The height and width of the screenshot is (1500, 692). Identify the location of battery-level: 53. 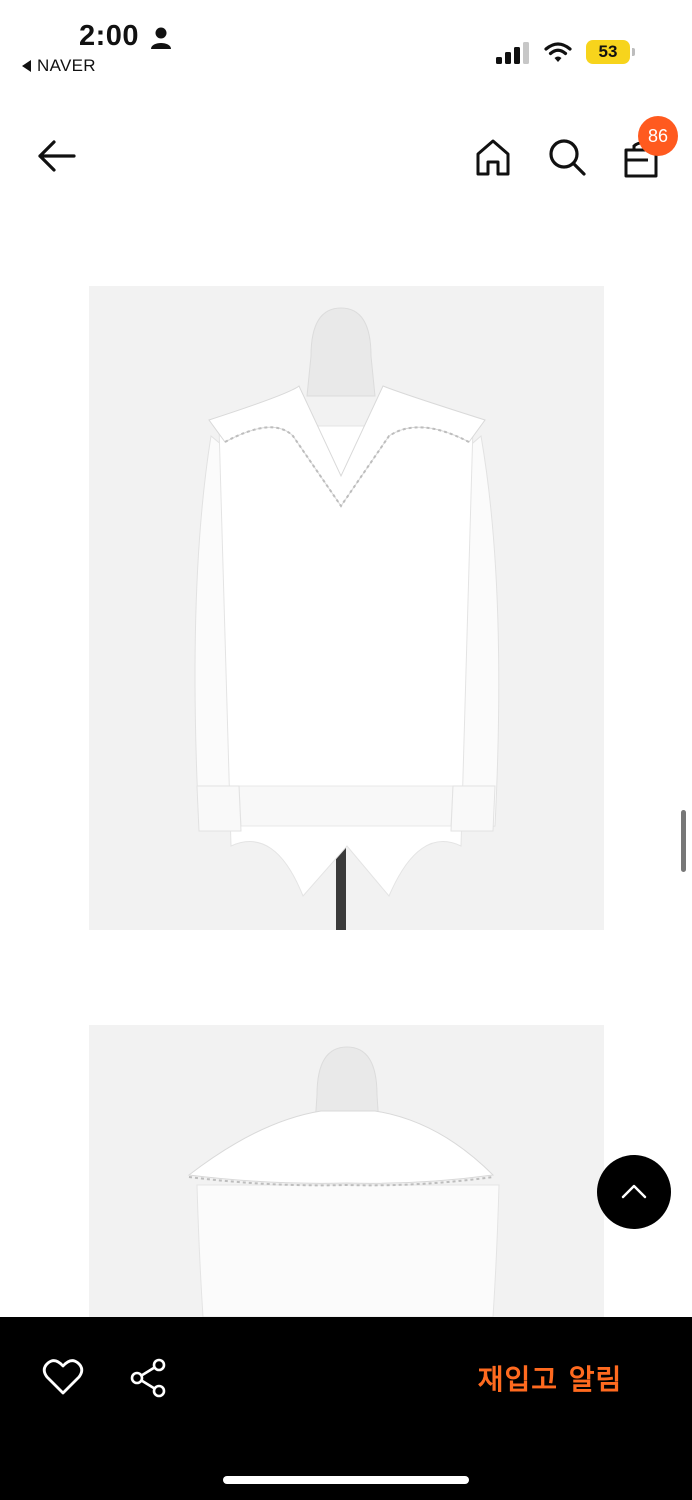
(608, 52).